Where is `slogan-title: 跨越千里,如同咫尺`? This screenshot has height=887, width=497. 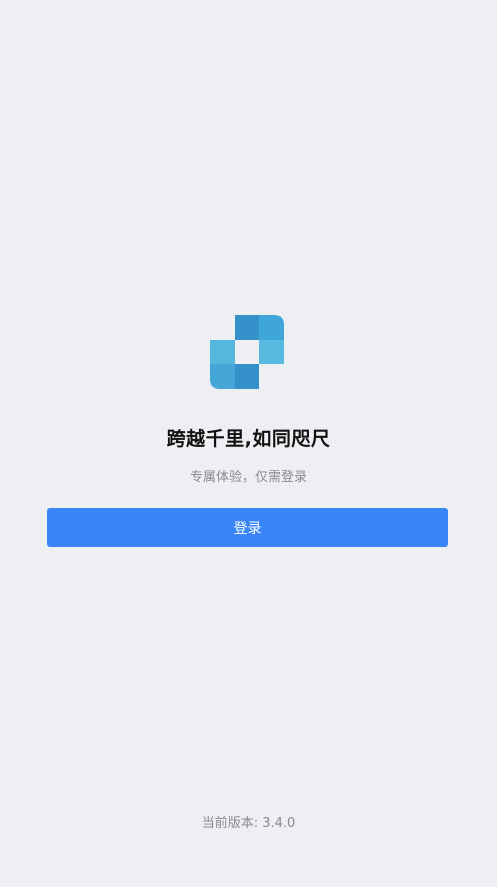 slogan-title: 跨越千里,如同咫尺 is located at coordinates (248, 439).